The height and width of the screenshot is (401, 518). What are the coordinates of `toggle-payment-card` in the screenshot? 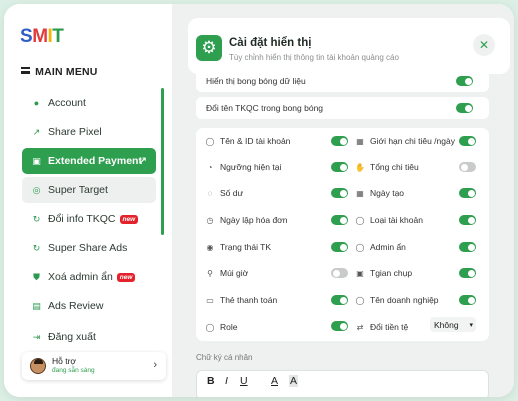 It's located at (339, 300).